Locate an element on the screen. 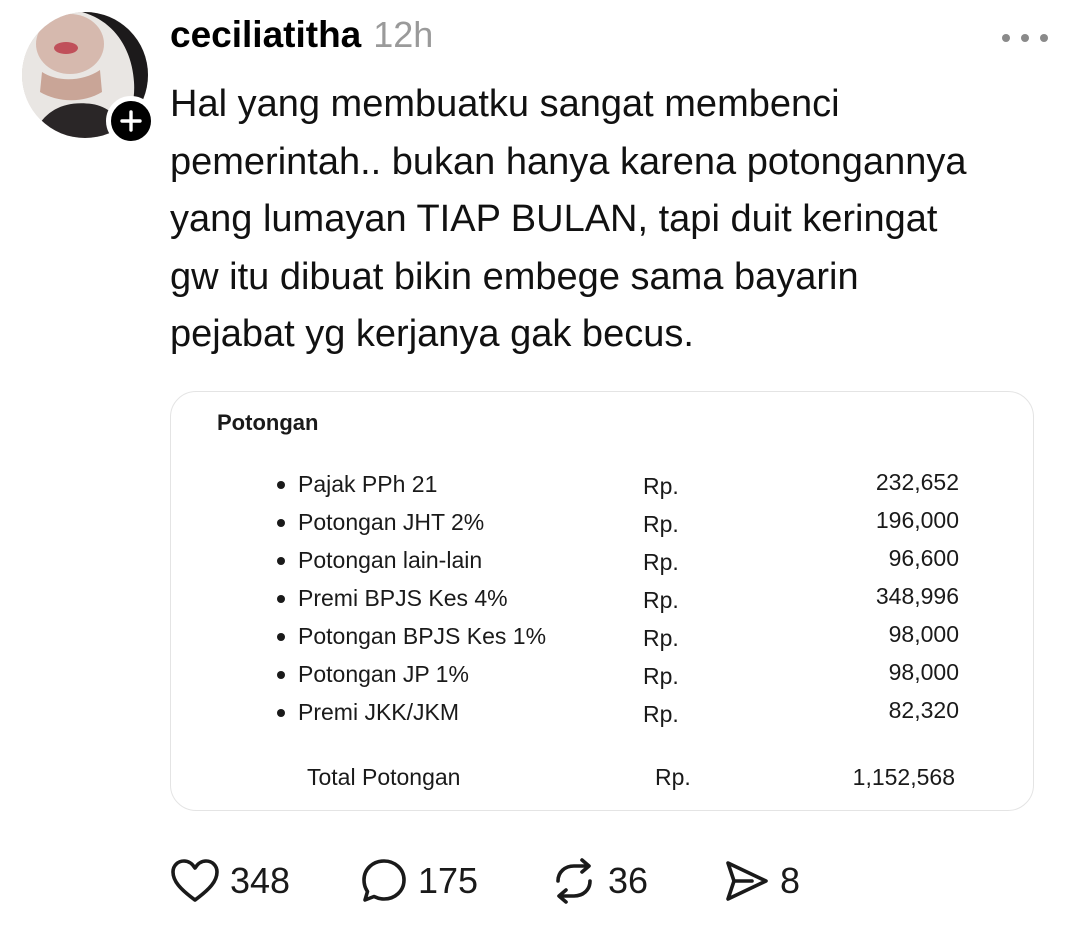 Image resolution: width=1080 pixels, height=946 pixels. deduction-label: Potongan BPJS Kes 1% is located at coordinates (422, 636).